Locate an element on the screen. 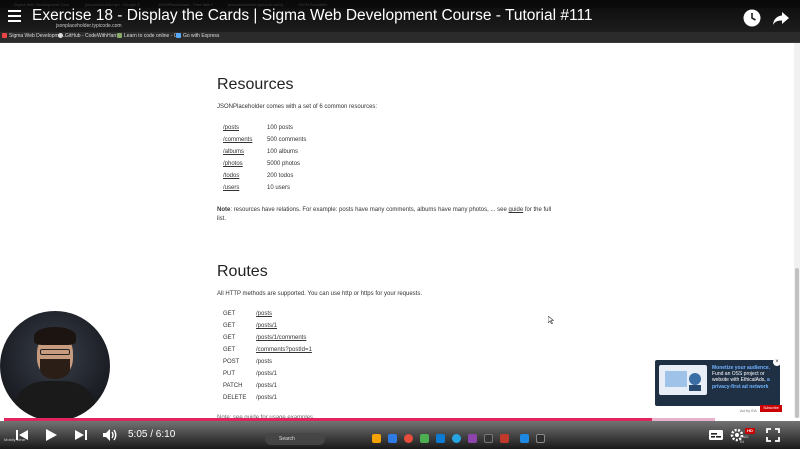 The image size is (800, 449). subscribe-button: Subscribe is located at coordinates (771, 408).